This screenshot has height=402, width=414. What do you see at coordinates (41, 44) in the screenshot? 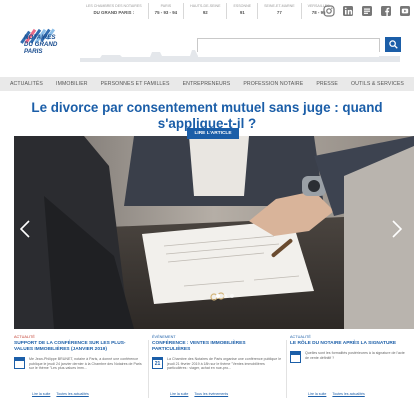
I see `logo-line: DU GRAND` at bounding box center [41, 44].